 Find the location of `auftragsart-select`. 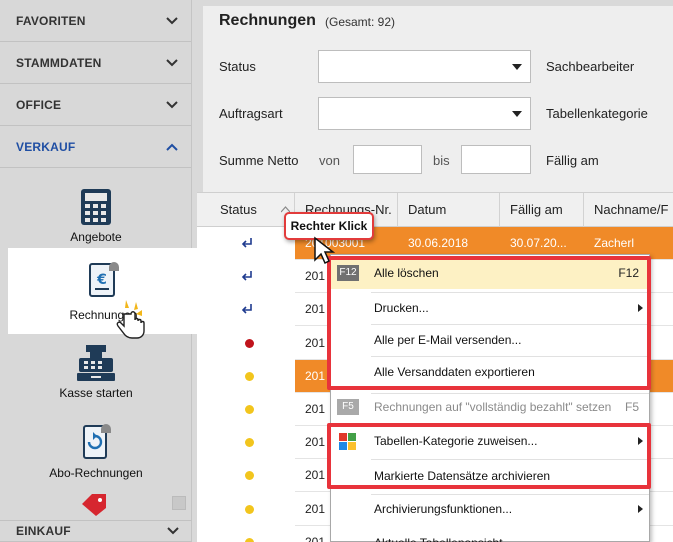

auftragsart-select is located at coordinates (424, 113).